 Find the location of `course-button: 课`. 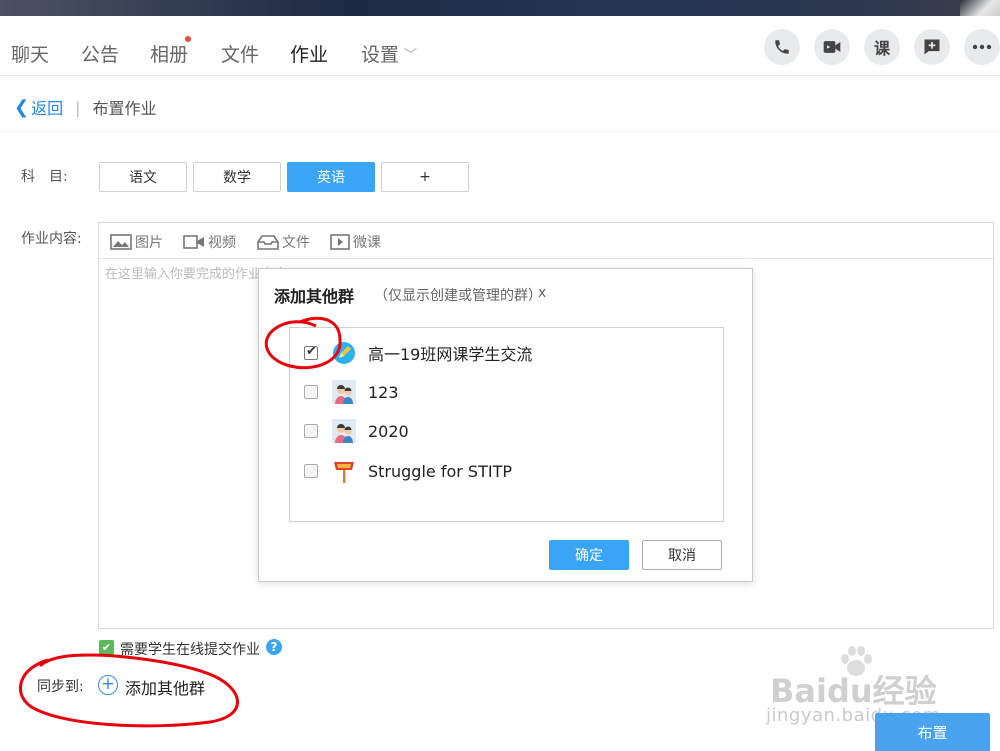

course-button: 课 is located at coordinates (882, 47).